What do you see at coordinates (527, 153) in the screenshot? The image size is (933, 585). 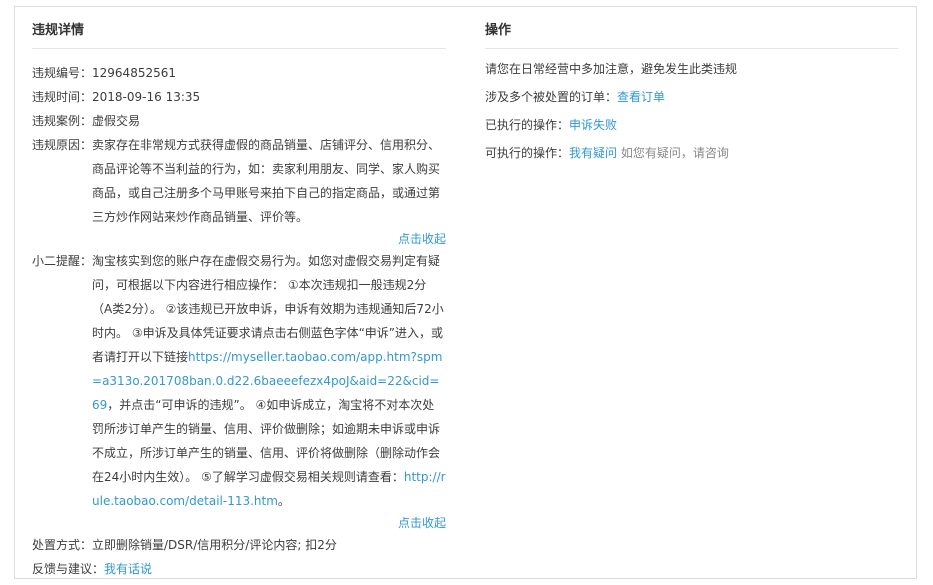 I see `available-label: 可执行的操作：` at bounding box center [527, 153].